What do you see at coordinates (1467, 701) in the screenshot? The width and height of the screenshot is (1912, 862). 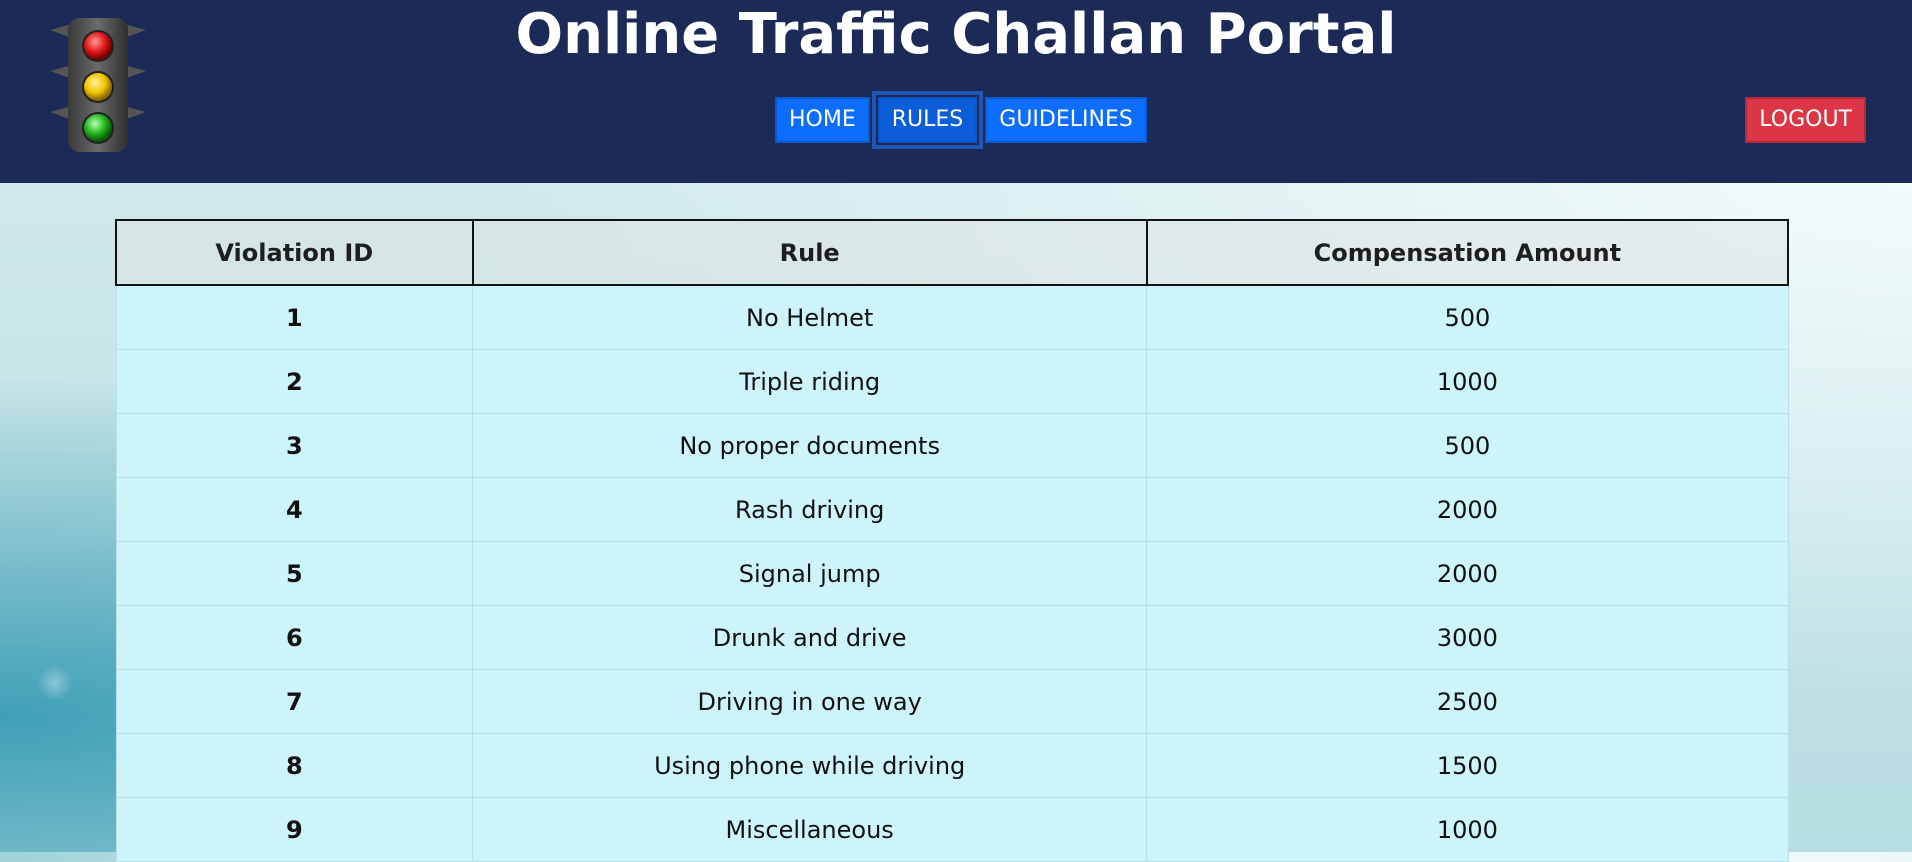 I see `amount-cell: 2500` at bounding box center [1467, 701].